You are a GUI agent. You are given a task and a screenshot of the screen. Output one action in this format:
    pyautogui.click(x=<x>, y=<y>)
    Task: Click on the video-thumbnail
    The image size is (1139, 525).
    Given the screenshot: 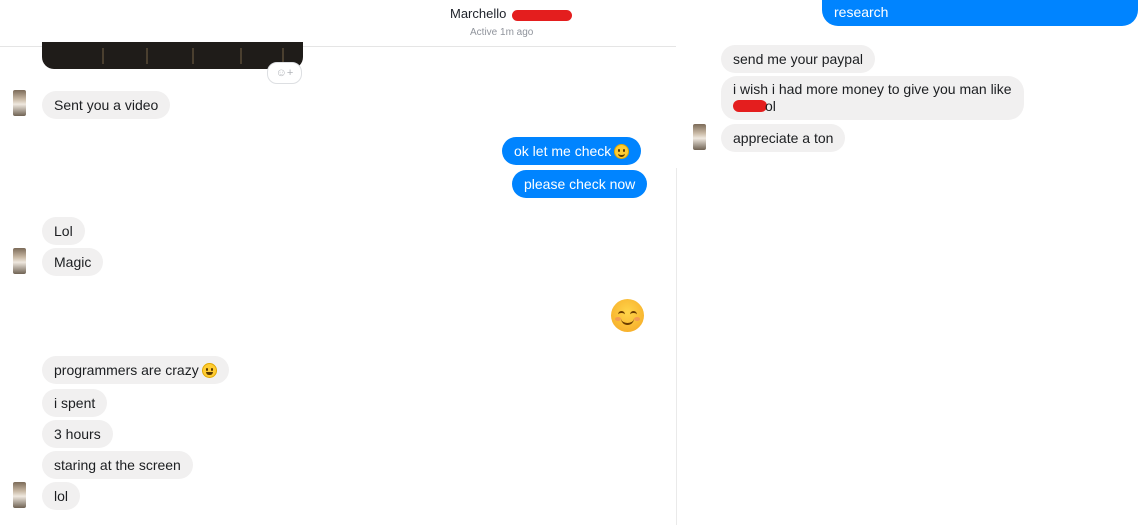 What is the action you would take?
    pyautogui.click(x=172, y=55)
    